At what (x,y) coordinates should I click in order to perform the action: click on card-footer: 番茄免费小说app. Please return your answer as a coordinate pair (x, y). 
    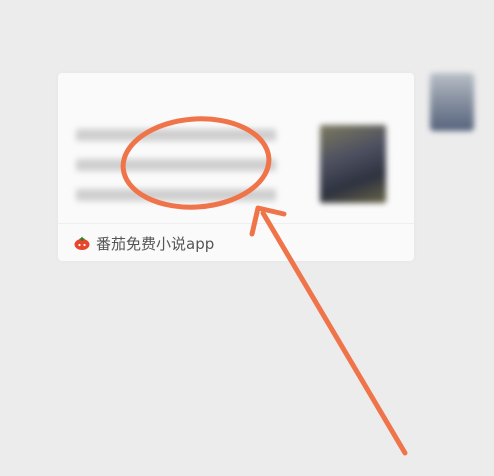
    Looking at the image, I should click on (236, 242).